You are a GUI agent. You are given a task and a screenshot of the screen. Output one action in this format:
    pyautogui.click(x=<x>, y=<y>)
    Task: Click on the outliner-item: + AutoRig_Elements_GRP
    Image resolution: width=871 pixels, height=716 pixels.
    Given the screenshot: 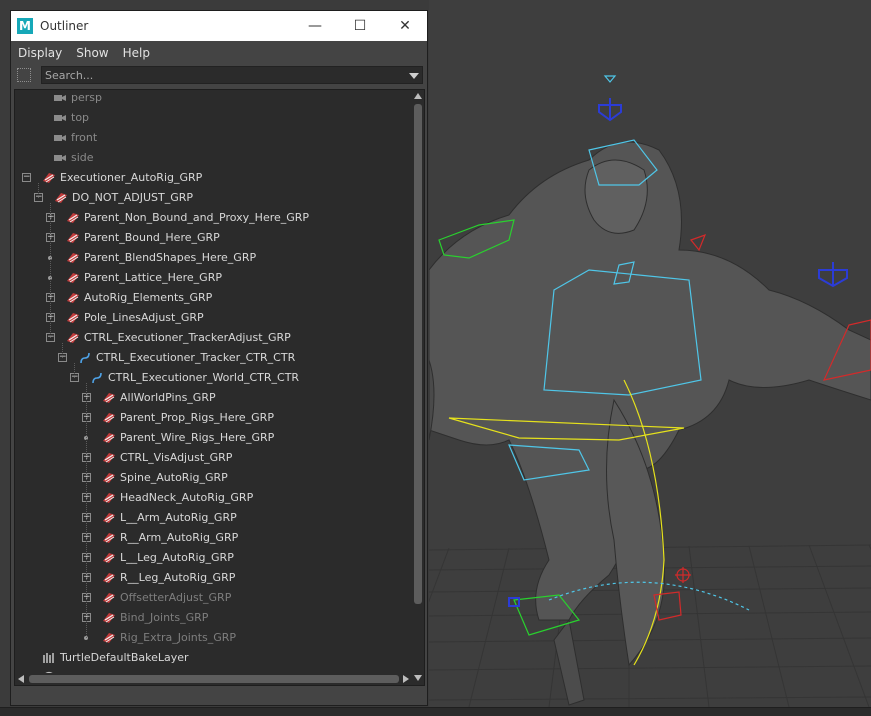 What is the action you would take?
    pyautogui.click(x=213, y=298)
    